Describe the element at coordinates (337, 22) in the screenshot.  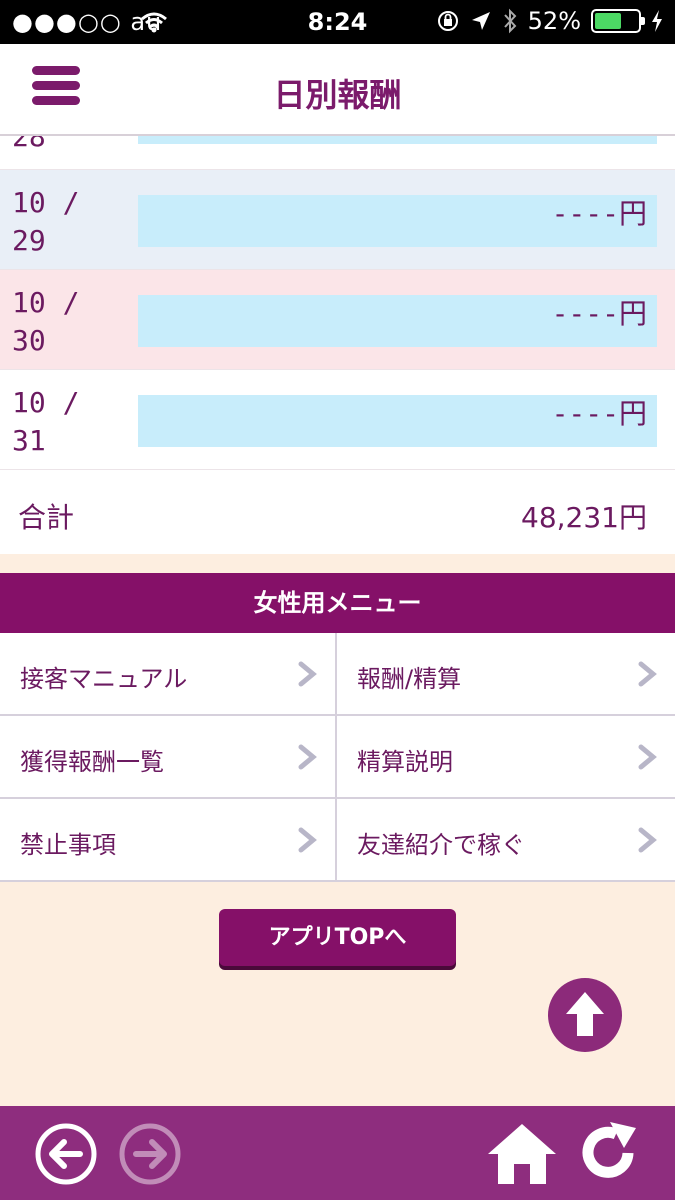
I see `status-bar: ●●●○○ au 8:24 52%` at that location.